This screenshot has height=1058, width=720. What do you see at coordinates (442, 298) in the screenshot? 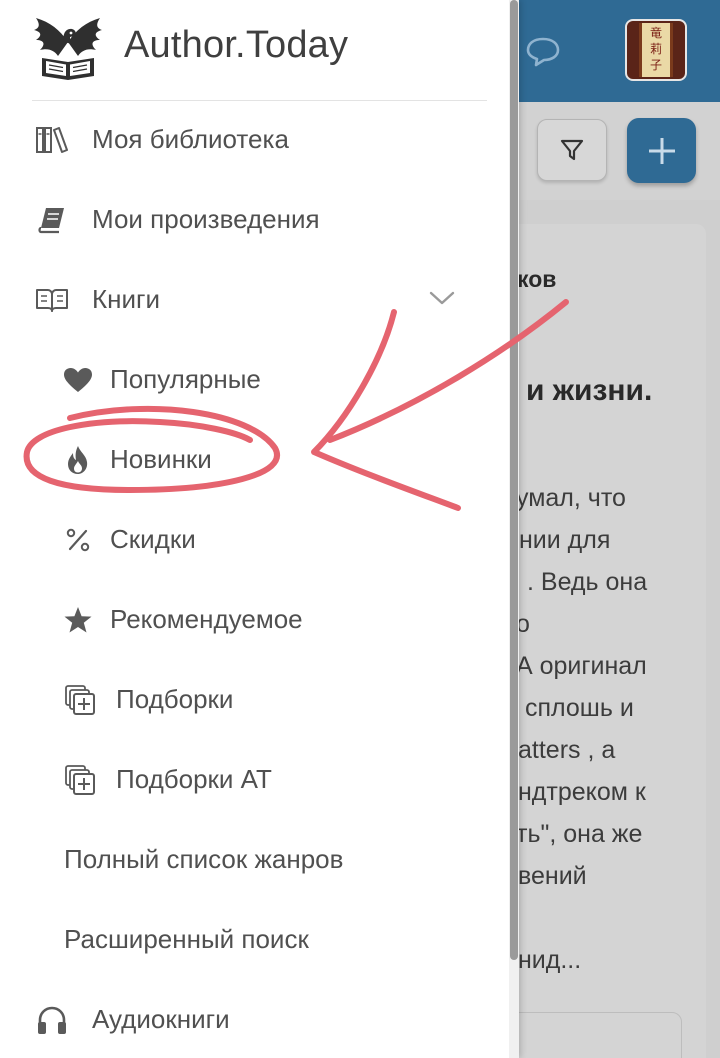
I see `chevron-down-icon` at bounding box center [442, 298].